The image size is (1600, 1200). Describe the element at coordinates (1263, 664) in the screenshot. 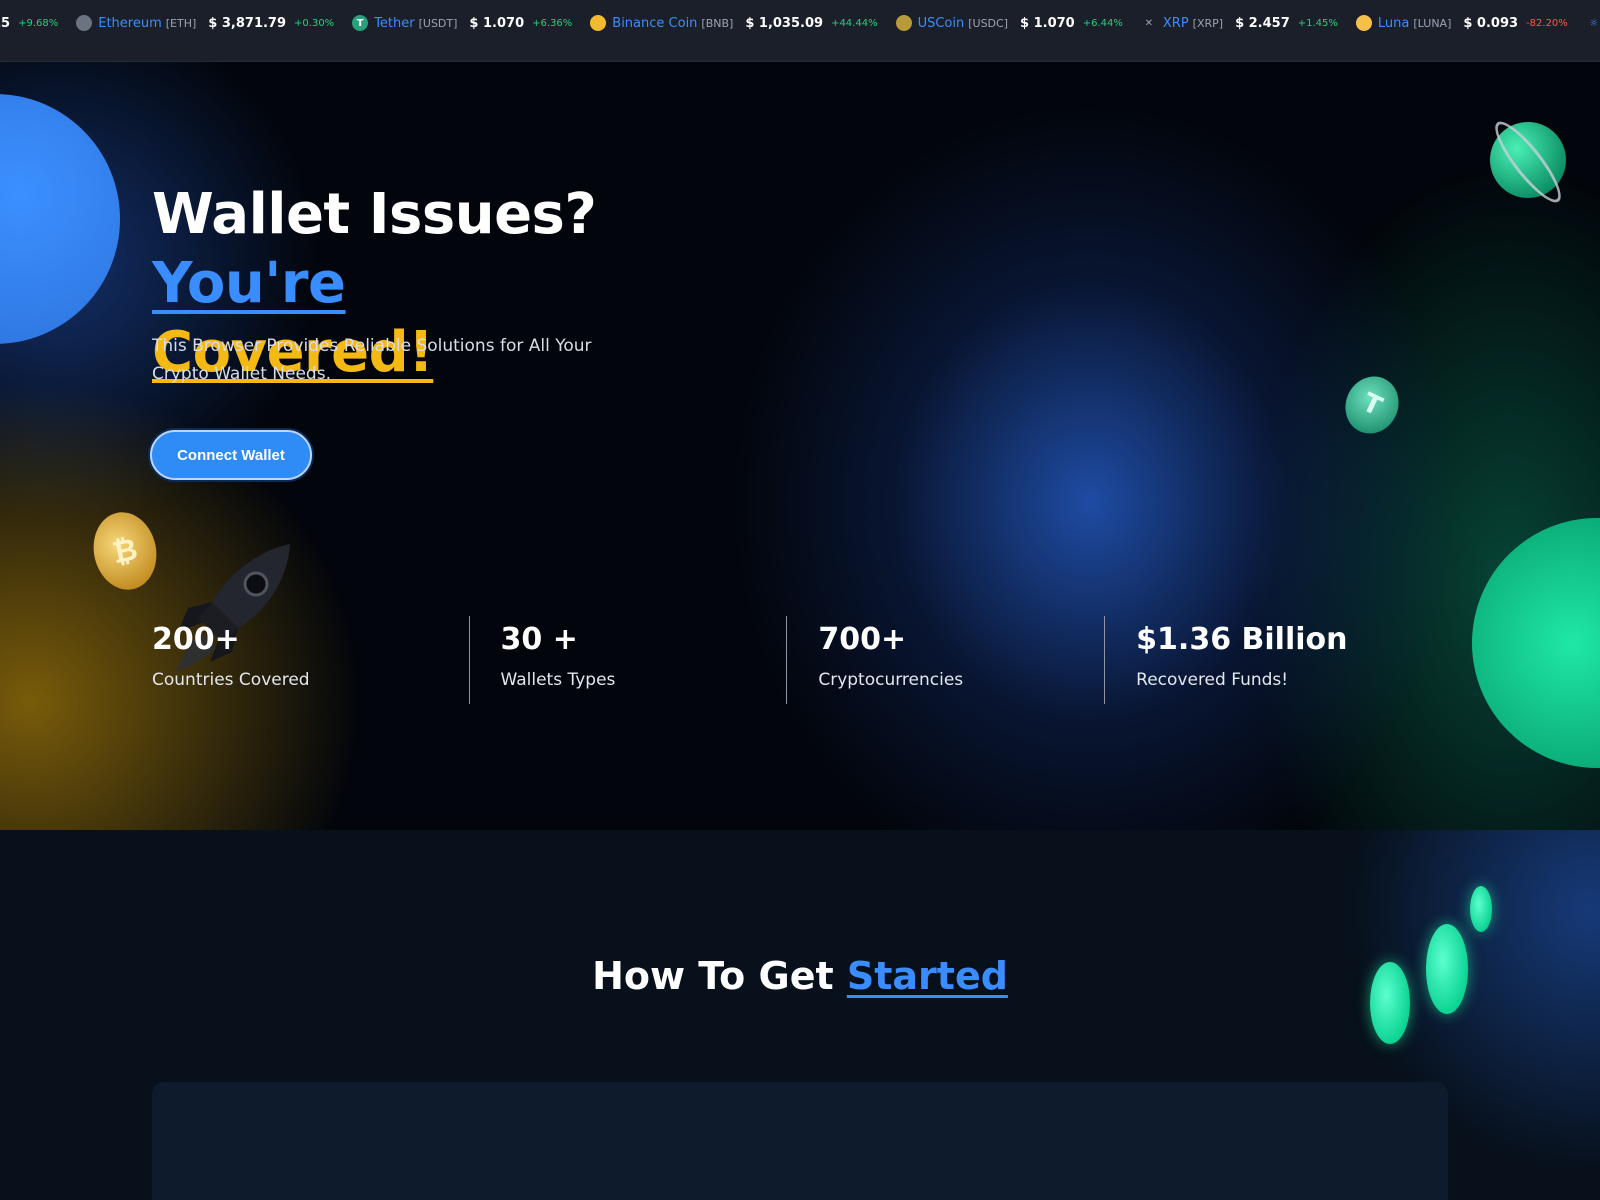

I see `stat-recovered-funds: $1.36 Billion Recovered Funds!` at that location.